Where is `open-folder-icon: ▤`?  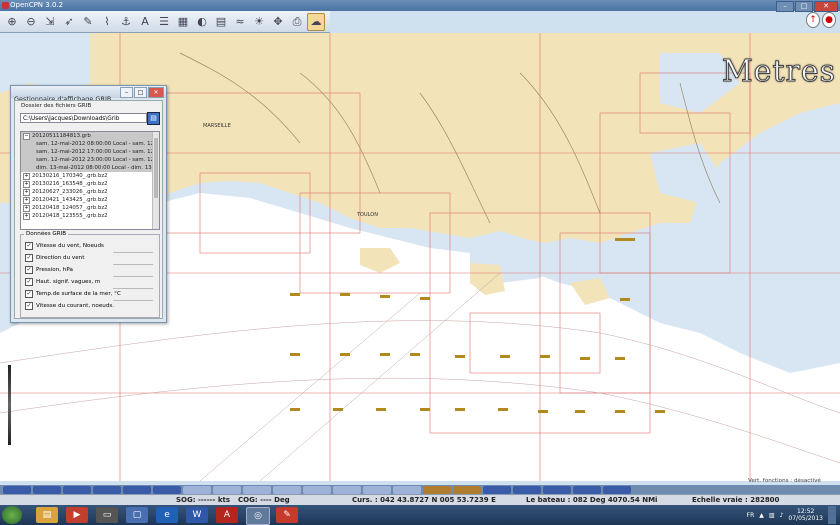 open-folder-icon: ▤ is located at coordinates (153, 118).